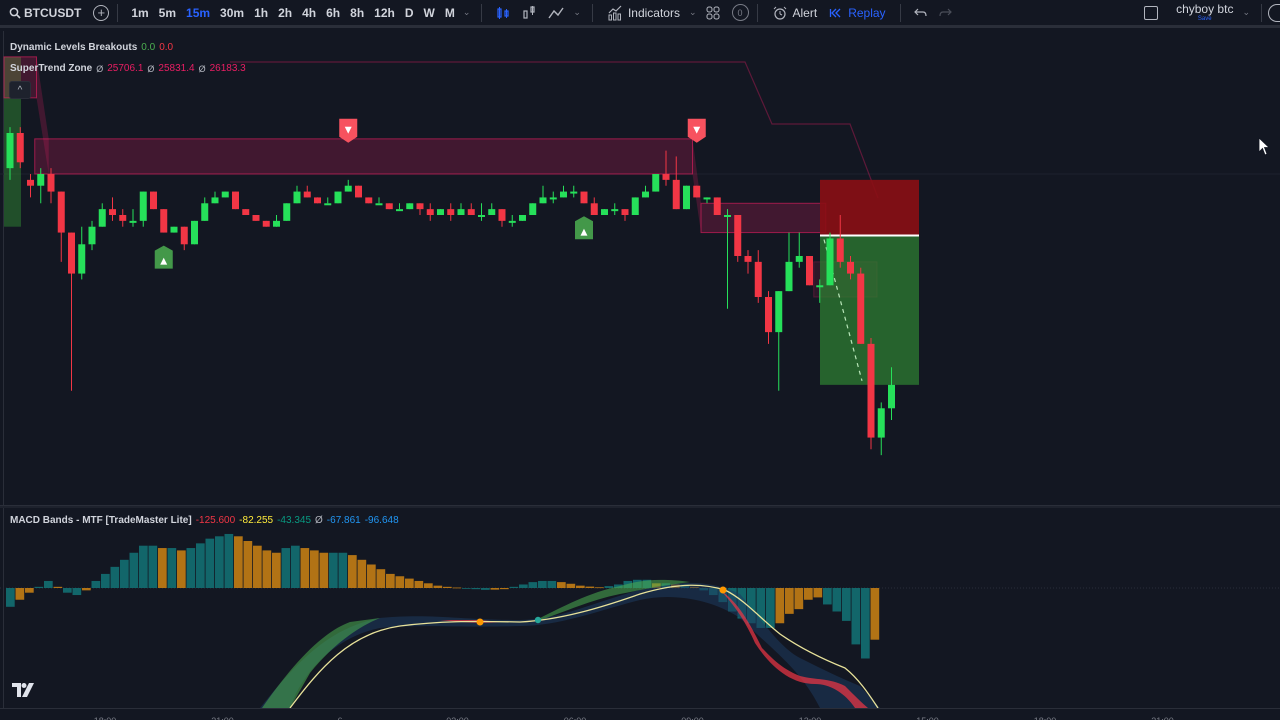 This screenshot has height=720, width=1280. I want to click on timeframe-5m: 5m, so click(167, 13).